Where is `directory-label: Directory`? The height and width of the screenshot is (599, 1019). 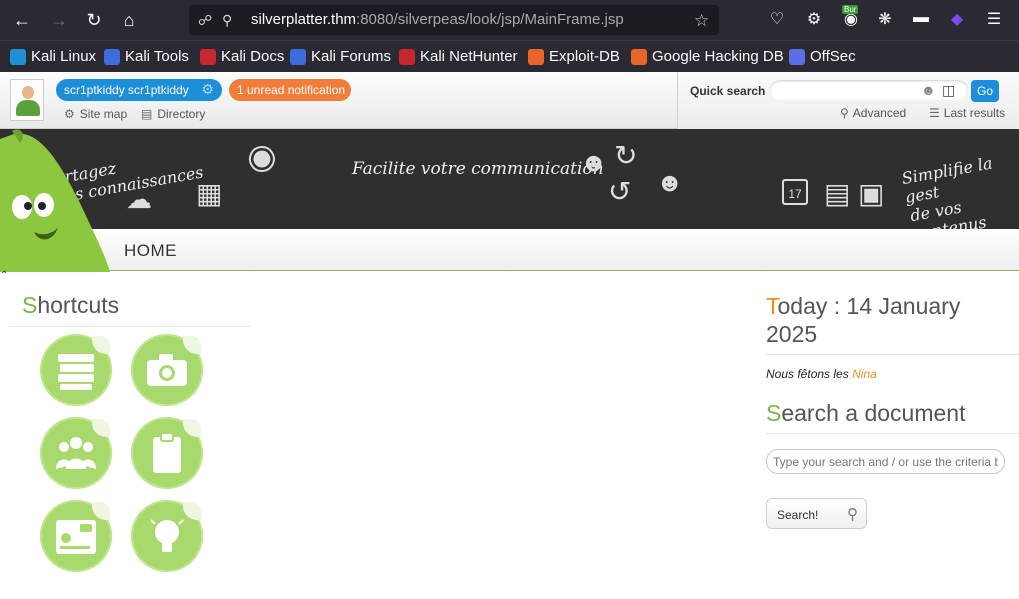
directory-label: Directory is located at coordinates (181, 114).